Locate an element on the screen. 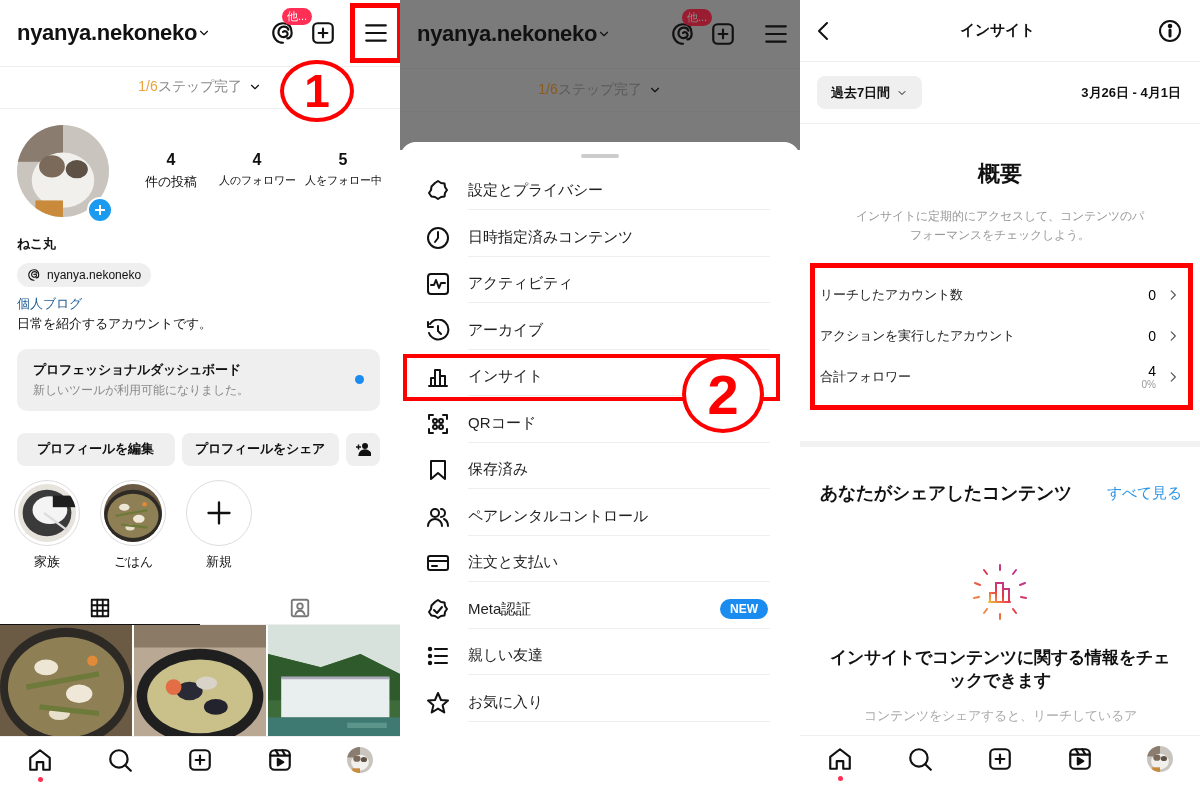  stat-label: 人のフォロワー is located at coordinates (257, 180).